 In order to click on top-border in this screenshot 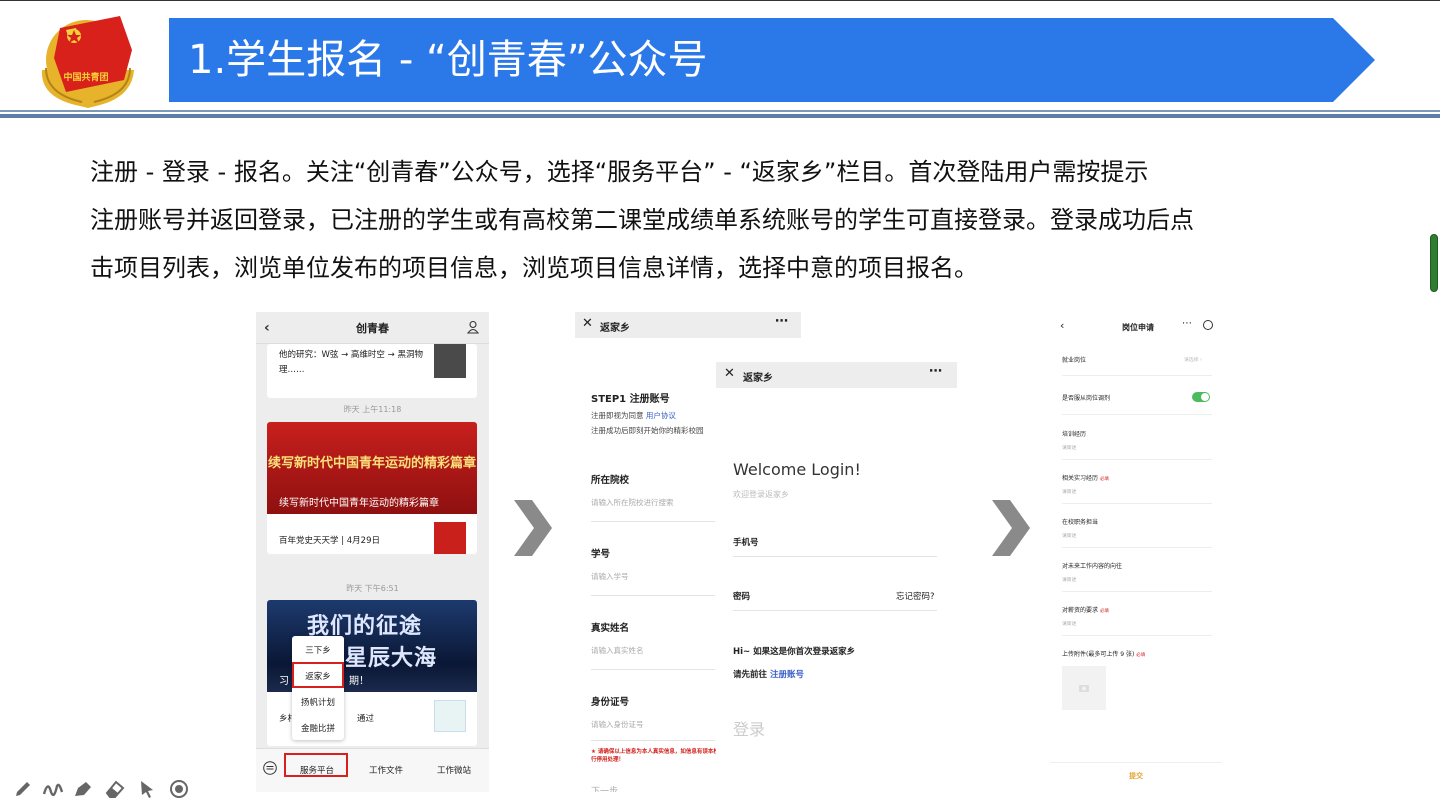, I will do `click(720, 0)`.